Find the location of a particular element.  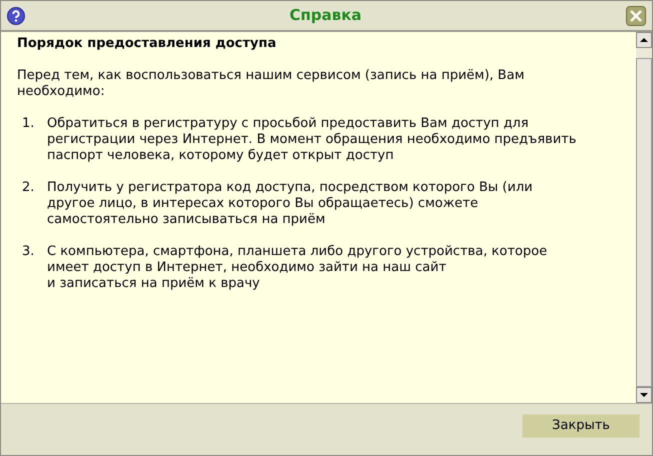

help-icon is located at coordinates (16, 15).